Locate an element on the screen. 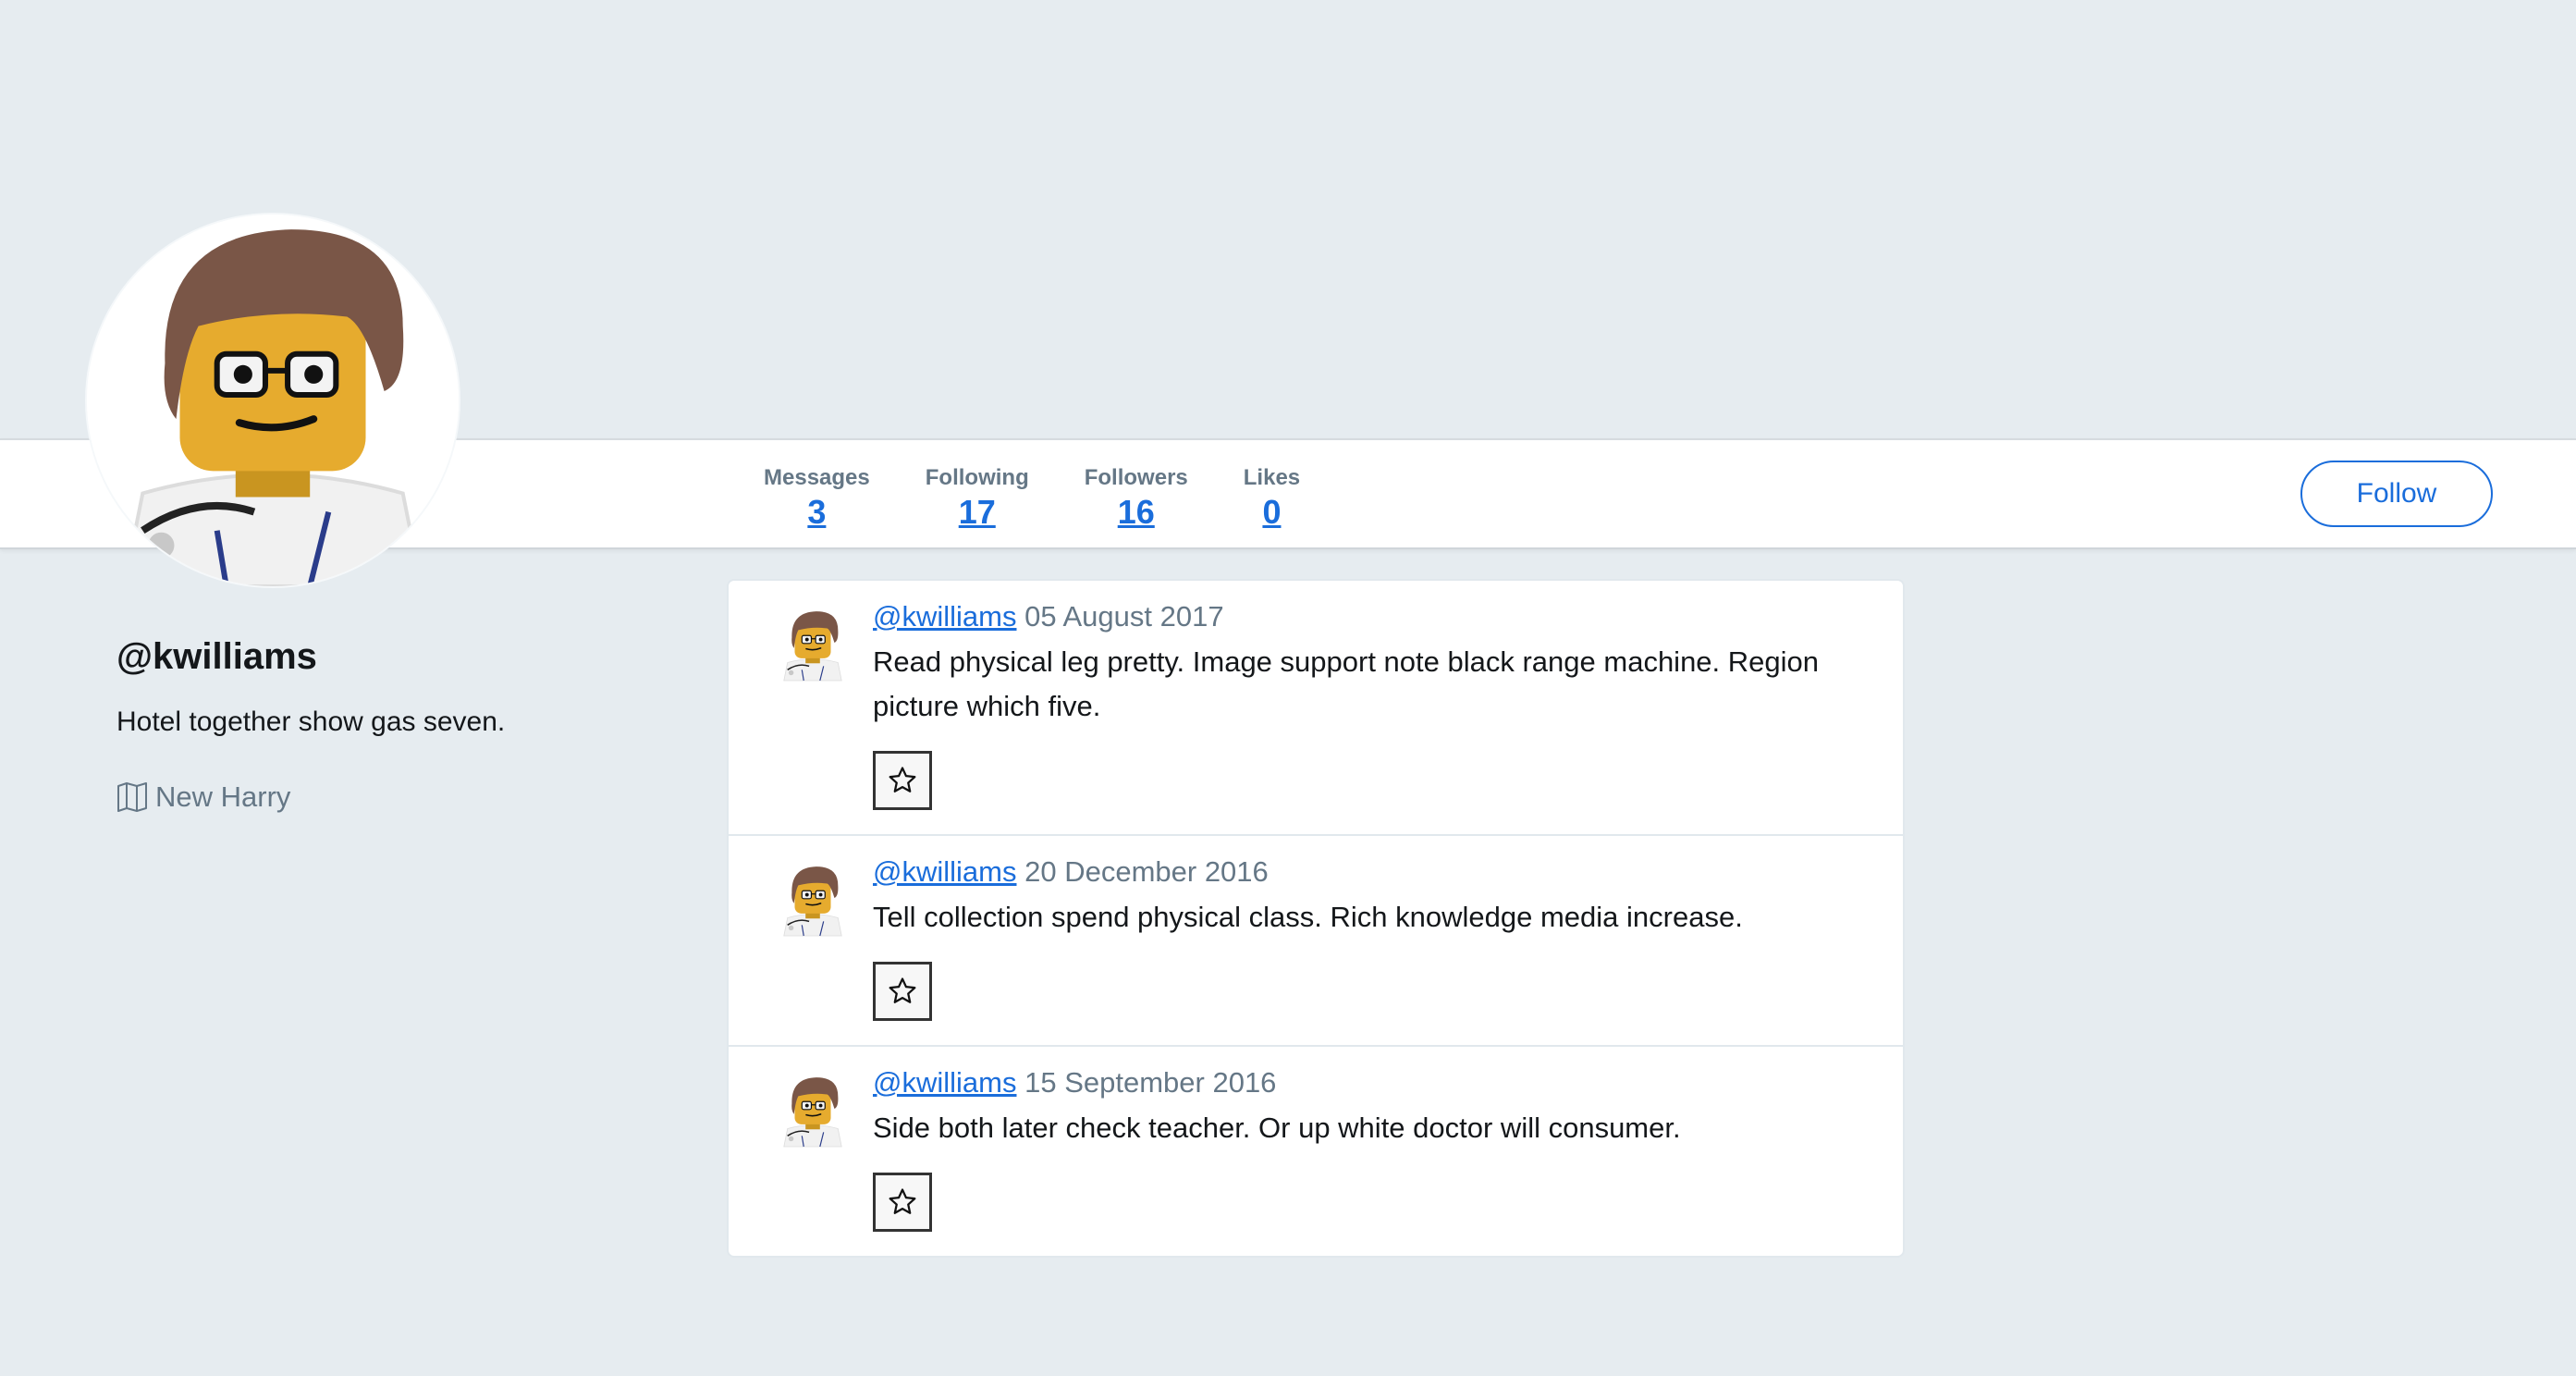 Image resolution: width=2576 pixels, height=1376 pixels. stat-value-link: 0 is located at coordinates (1271, 512).